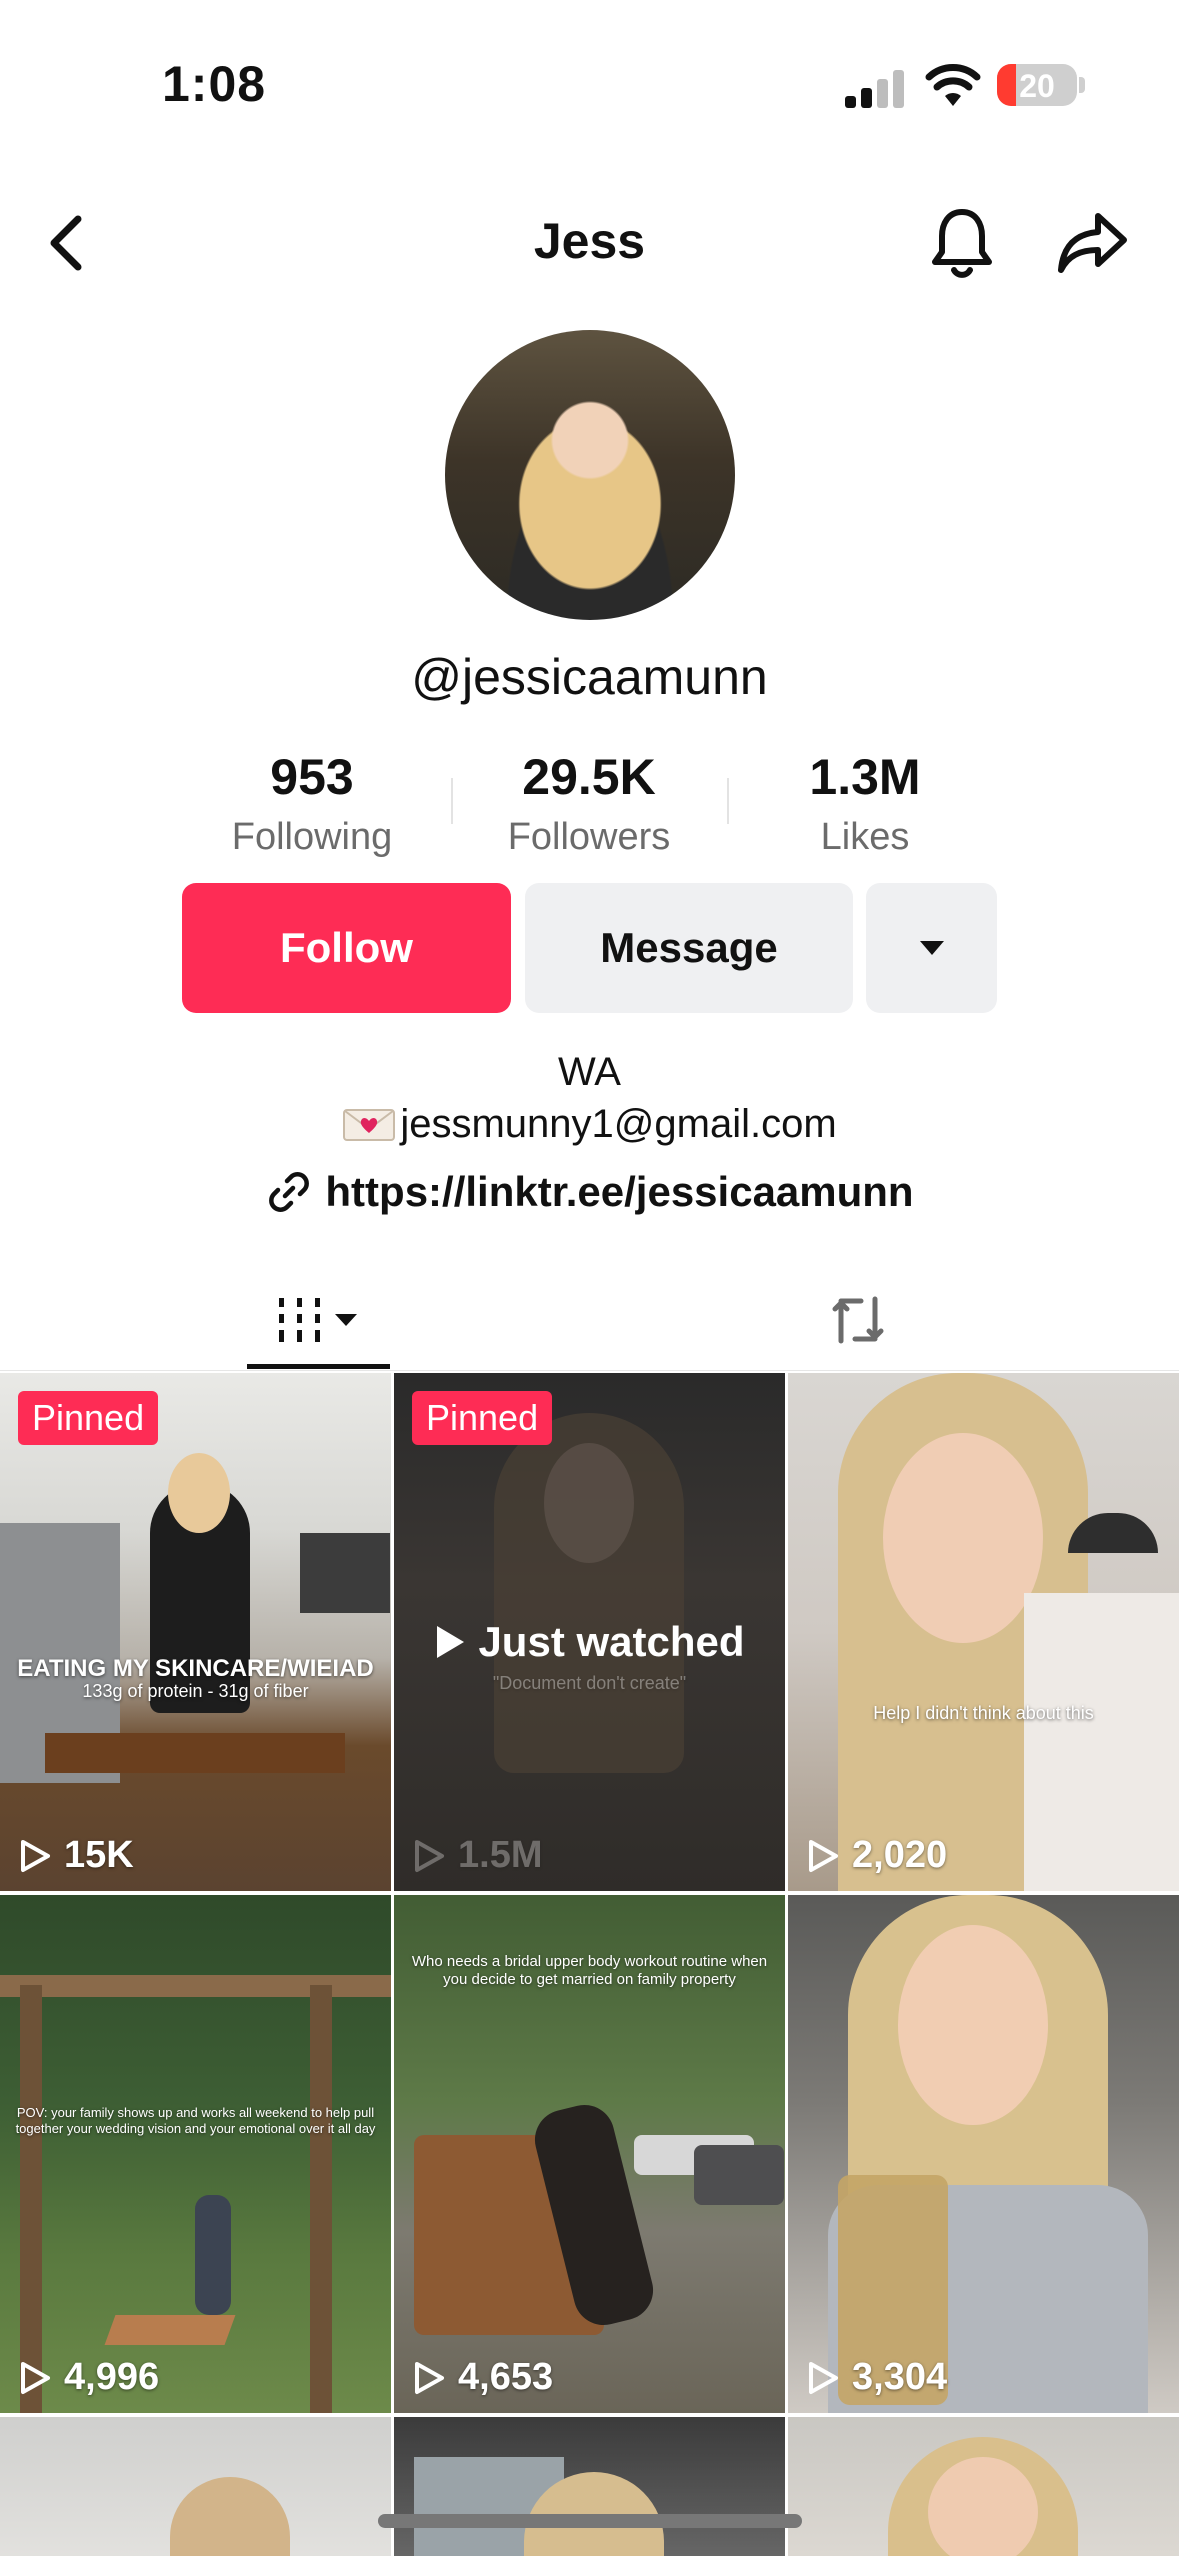 The width and height of the screenshot is (1179, 2556). What do you see at coordinates (619, 1191) in the screenshot?
I see `link-text: https://linktr.ee/jessicaamunn` at bounding box center [619, 1191].